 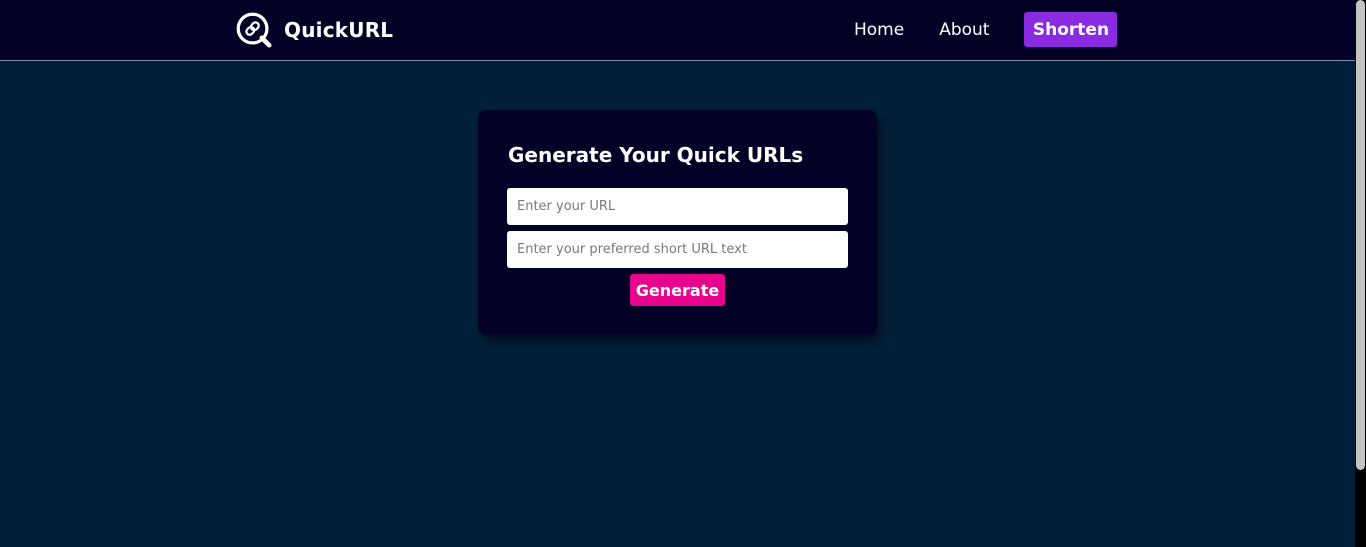 What do you see at coordinates (677, 290) in the screenshot?
I see `generate-button: Generate` at bounding box center [677, 290].